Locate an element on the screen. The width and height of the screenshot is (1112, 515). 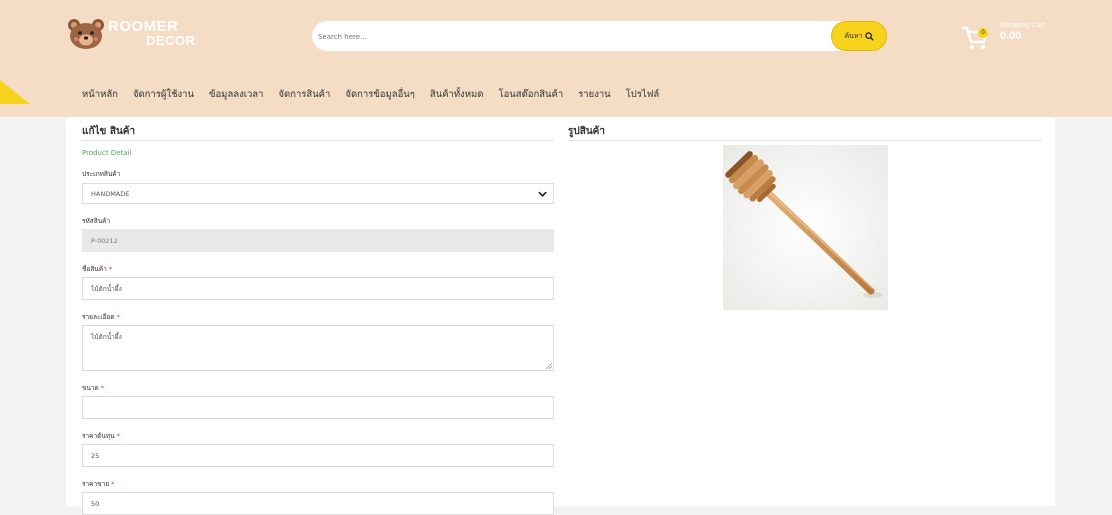
nav-item-other-data: จัดการข้อมูลอื่นๆ is located at coordinates (380, 94).